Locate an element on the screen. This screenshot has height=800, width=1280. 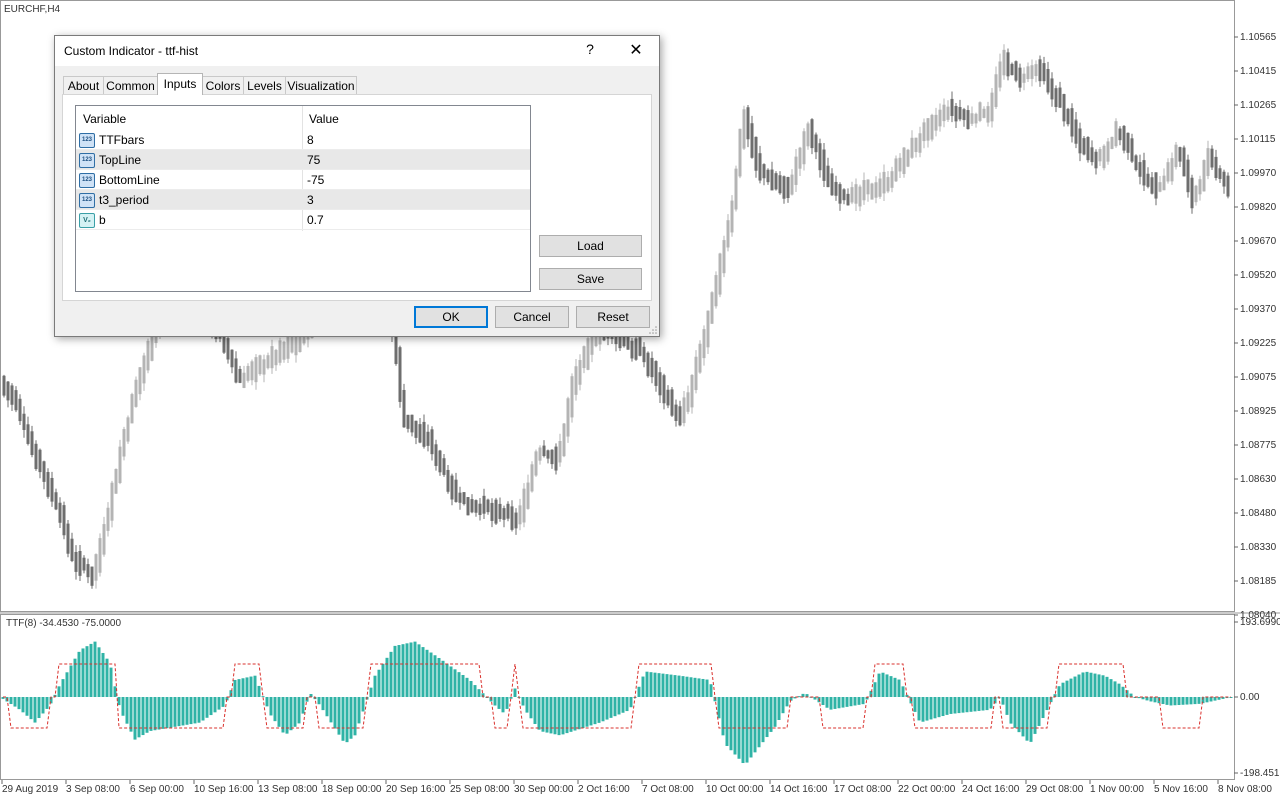
cancel-button: Cancel is located at coordinates (532, 317).